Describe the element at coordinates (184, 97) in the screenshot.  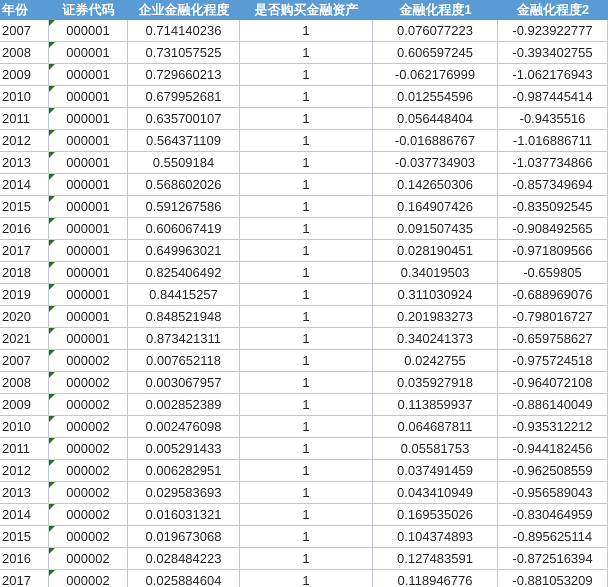
I see `table-cell-text: 0.679952681` at that location.